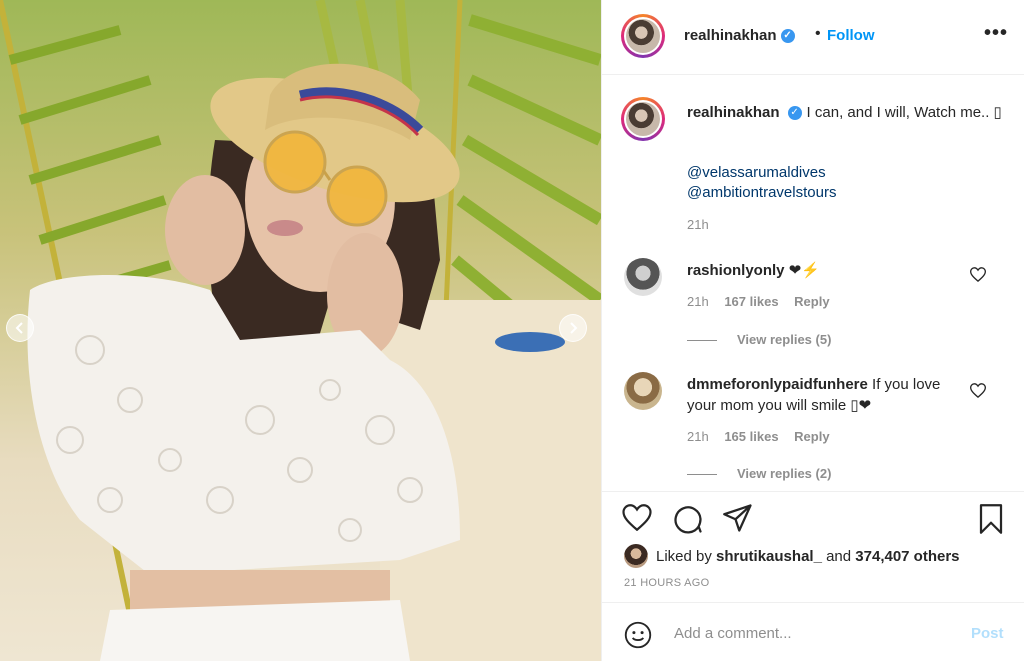 This screenshot has width=1024, height=662. I want to click on smiley-icon, so click(638, 635).